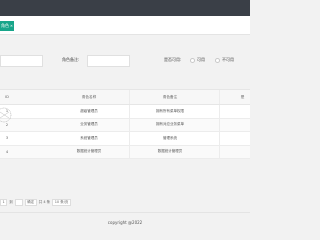  I want to click on goto-label: 到, so click(11, 201).